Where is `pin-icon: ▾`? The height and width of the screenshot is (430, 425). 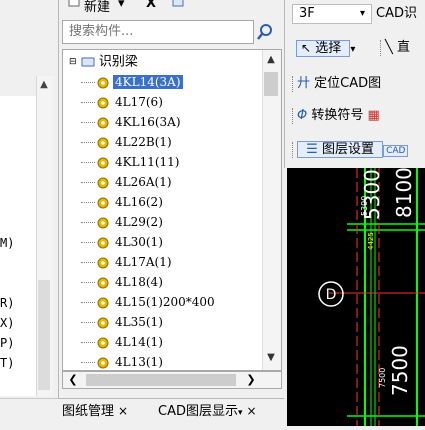
pin-icon: ▾ is located at coordinates (240, 413).